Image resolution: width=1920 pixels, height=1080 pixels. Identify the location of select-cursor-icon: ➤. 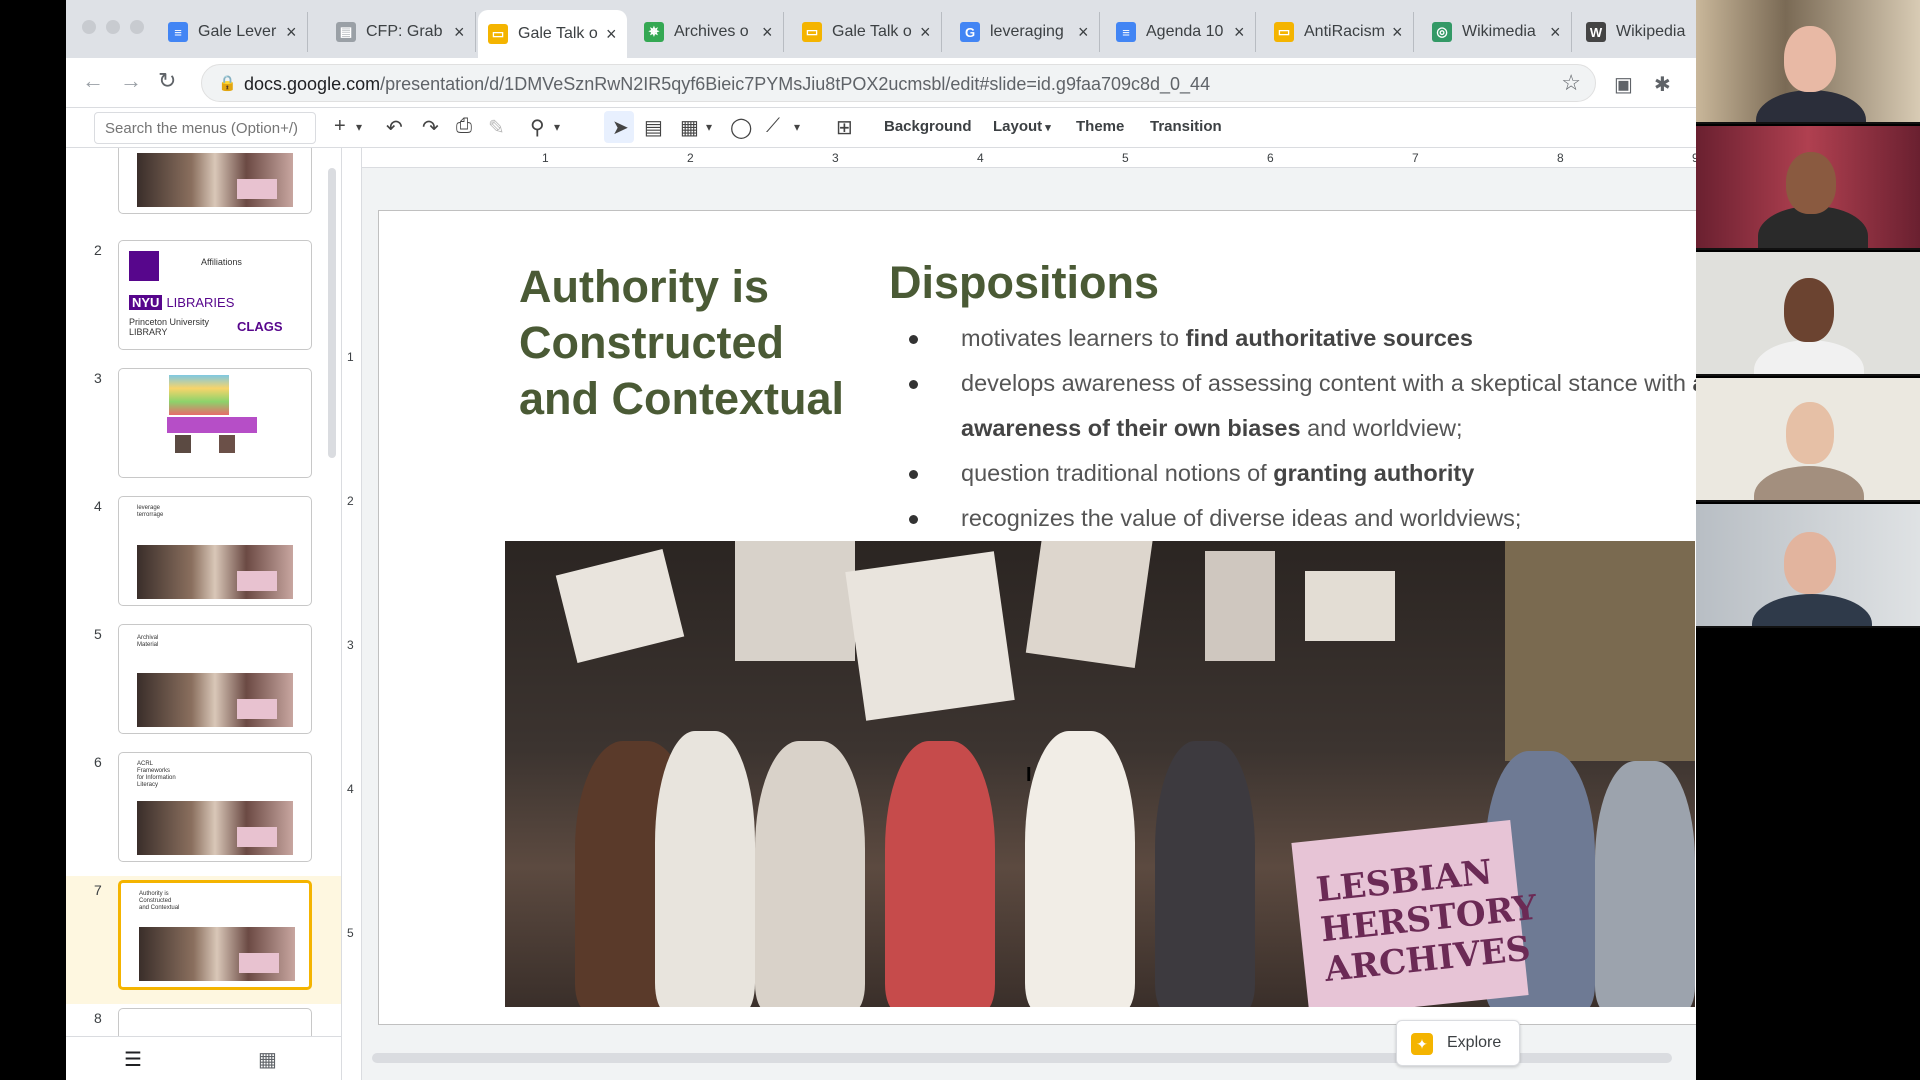
(620, 127).